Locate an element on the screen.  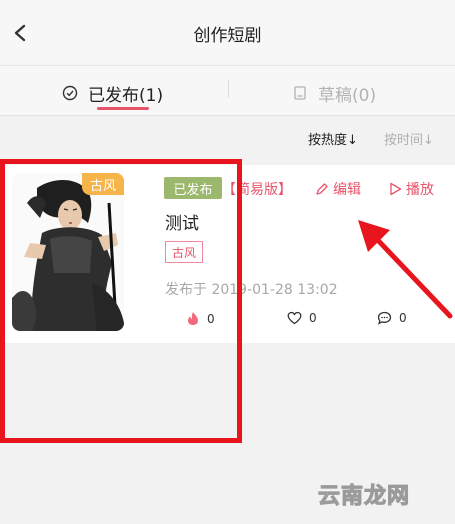
tab-divider is located at coordinates (228, 89).